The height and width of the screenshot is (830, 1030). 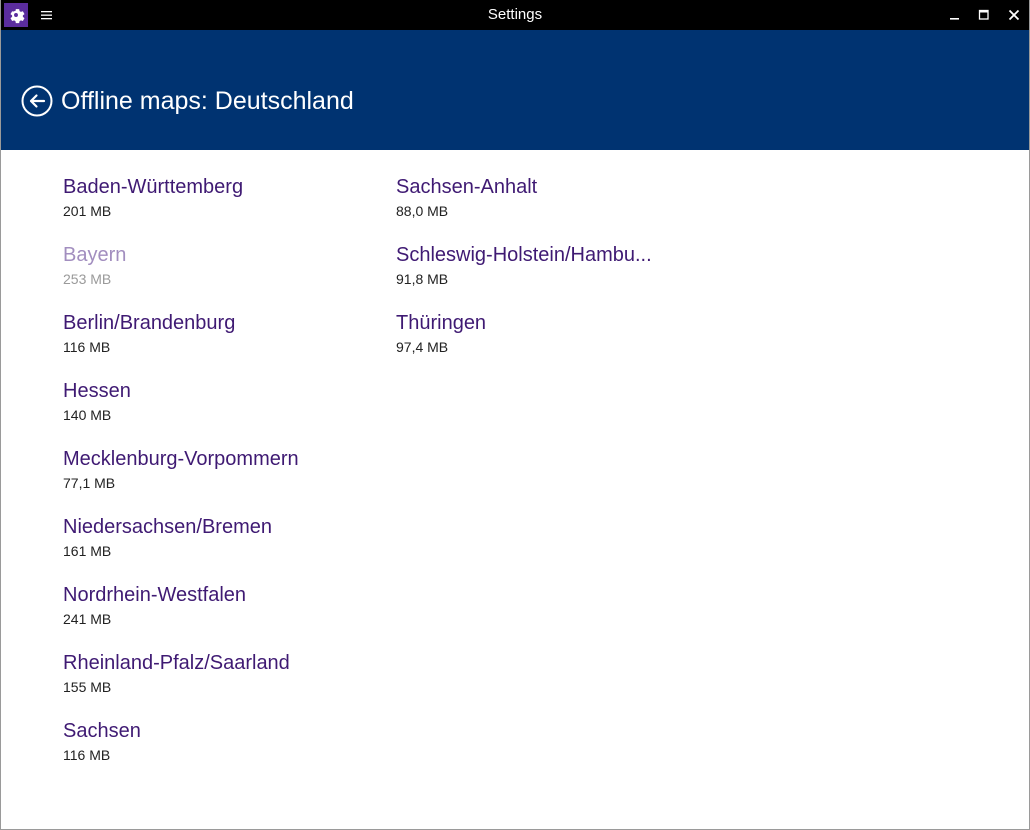 I want to click on region-name: Sachsen, so click(x=102, y=731).